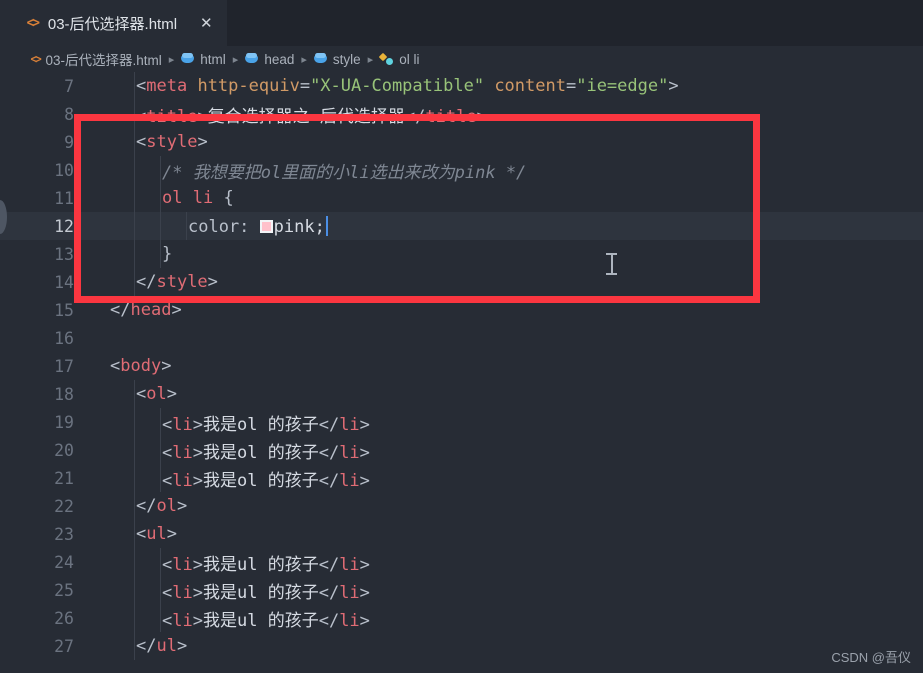  I want to click on code-text: }, so click(167, 254).